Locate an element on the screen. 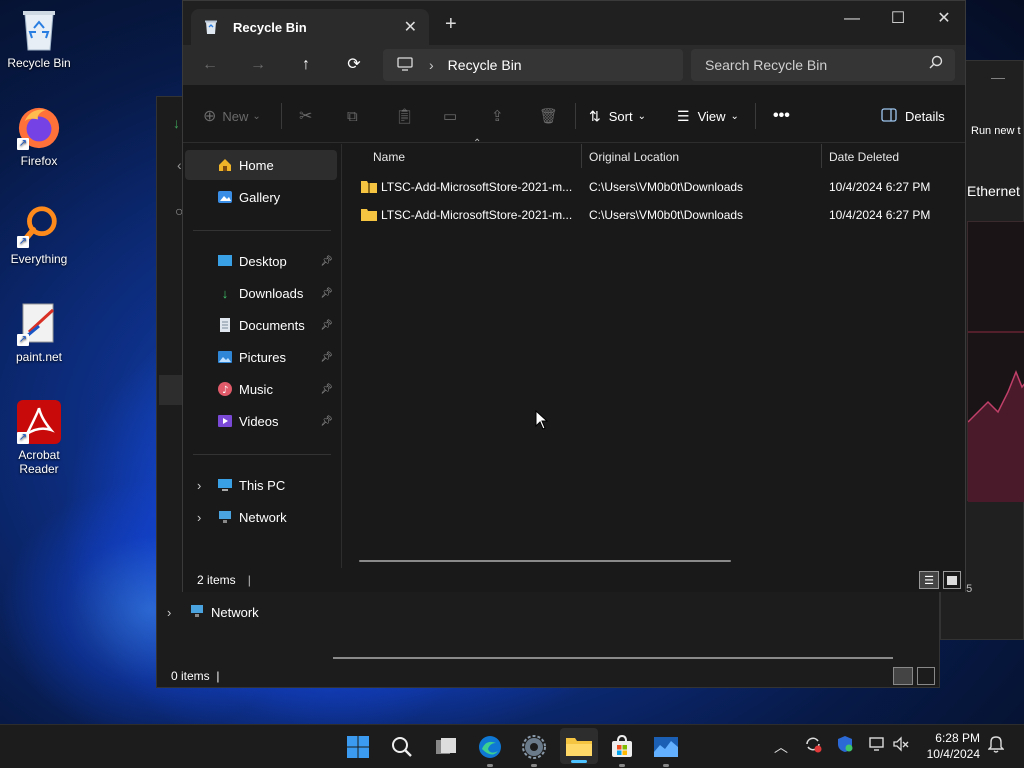 This screenshot has height=768, width=1024. back-button: ← is located at coordinates (210, 65).